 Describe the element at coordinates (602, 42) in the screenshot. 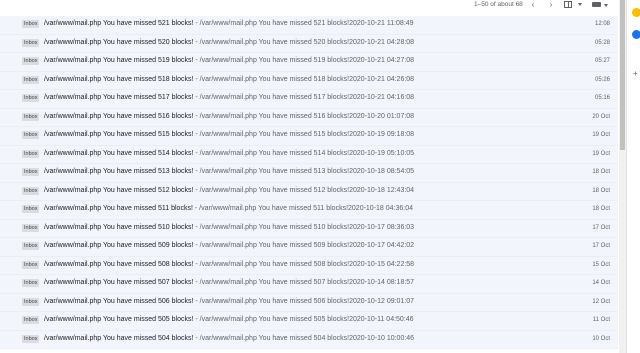

I see `email-date: 05:28` at that location.